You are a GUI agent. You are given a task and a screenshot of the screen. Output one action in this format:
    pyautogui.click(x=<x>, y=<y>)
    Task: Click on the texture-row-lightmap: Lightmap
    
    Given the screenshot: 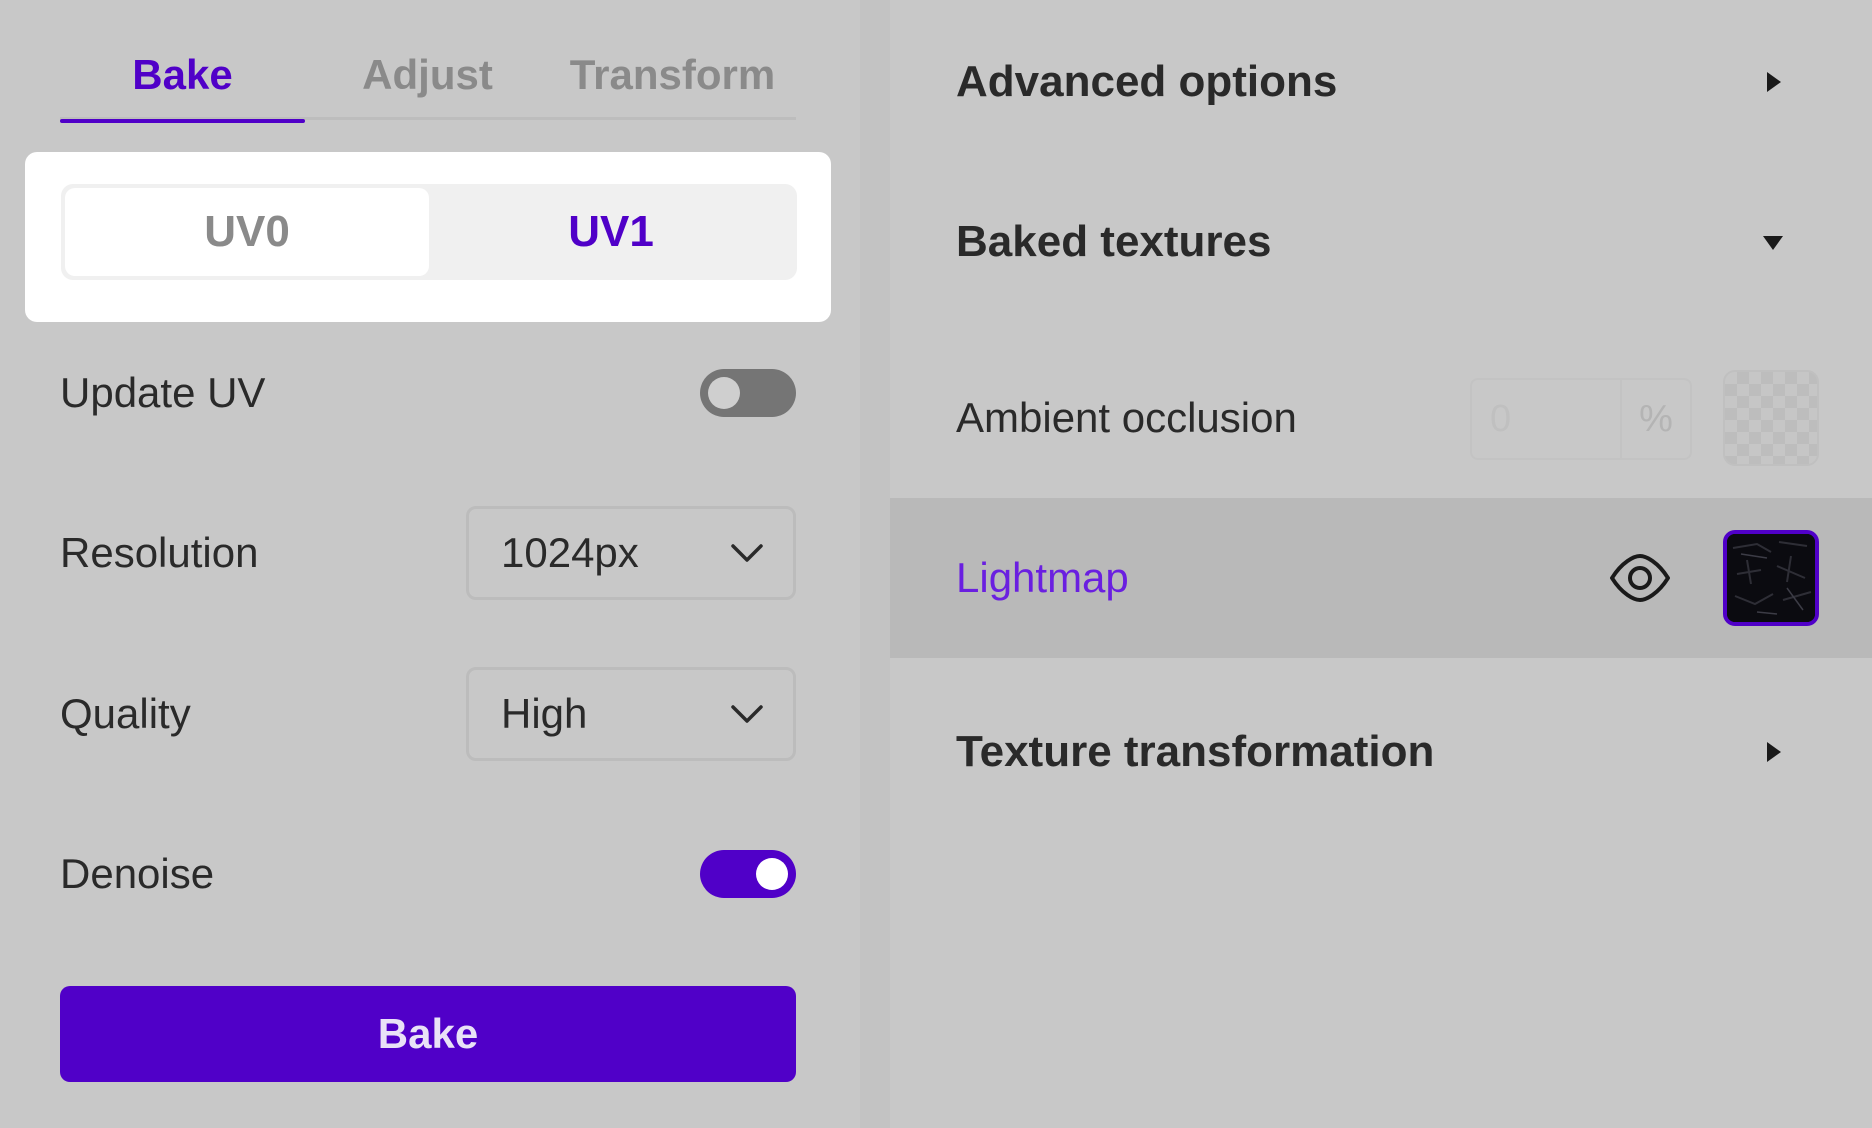 What is the action you would take?
    pyautogui.click(x=1381, y=578)
    